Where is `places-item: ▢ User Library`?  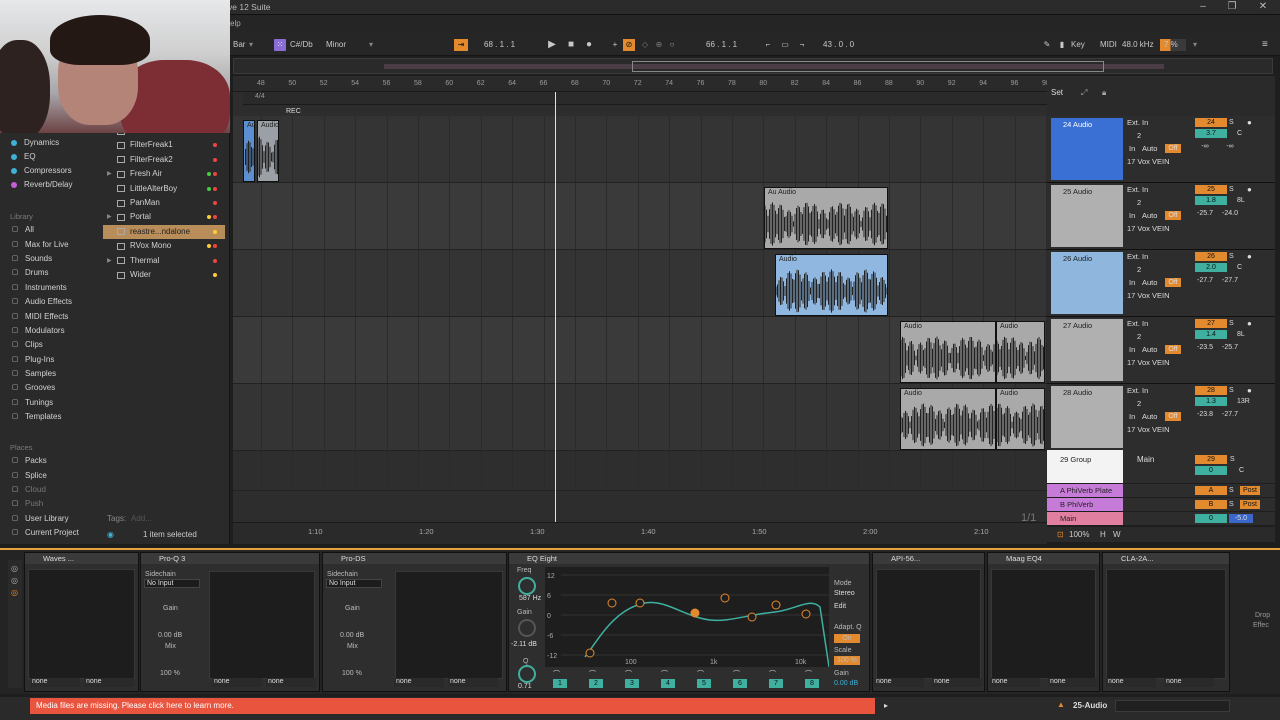
places-item: ▢ User Library is located at coordinates (50, 519).